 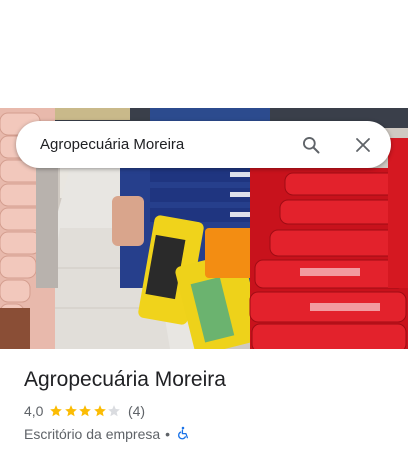 I want to click on rating-stars, so click(x=85, y=411).